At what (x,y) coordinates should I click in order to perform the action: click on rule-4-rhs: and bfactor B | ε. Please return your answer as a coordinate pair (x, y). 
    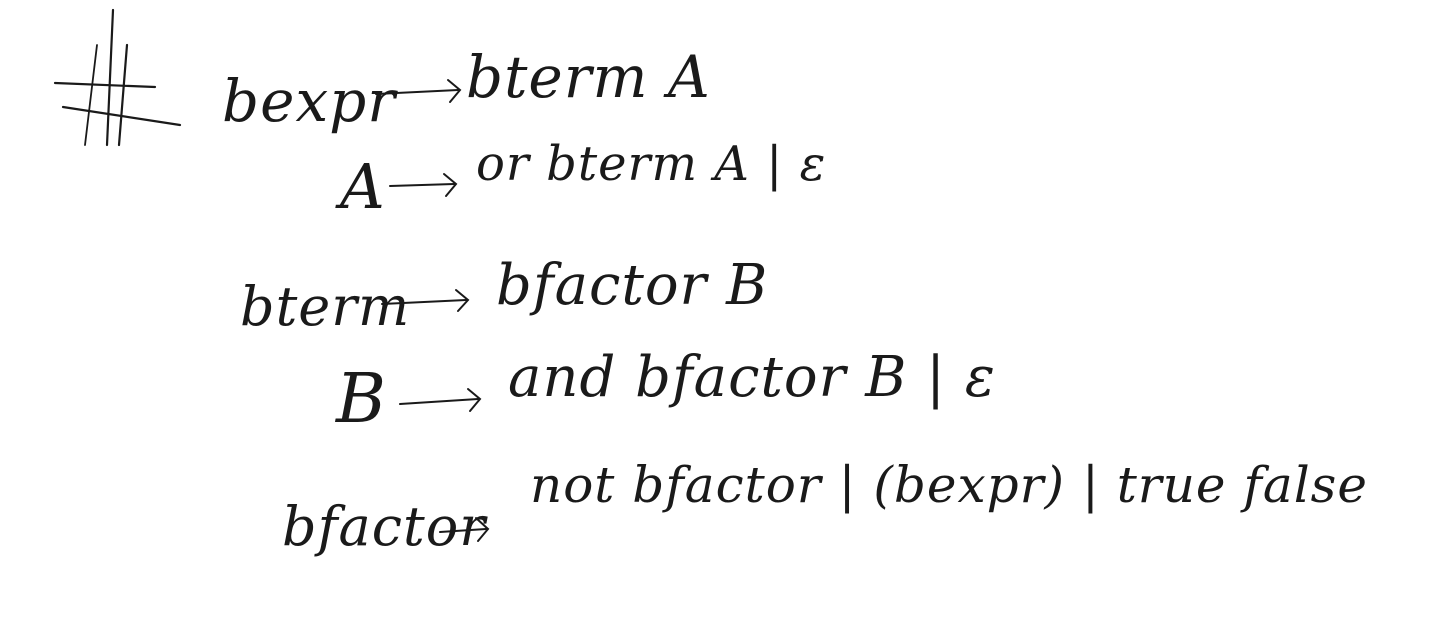
    Looking at the image, I should click on (752, 377).